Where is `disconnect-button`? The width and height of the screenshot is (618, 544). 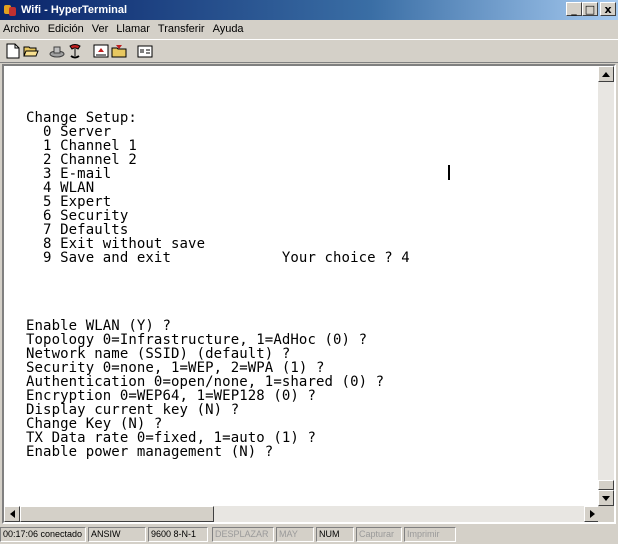
disconnect-button is located at coordinates (57, 51).